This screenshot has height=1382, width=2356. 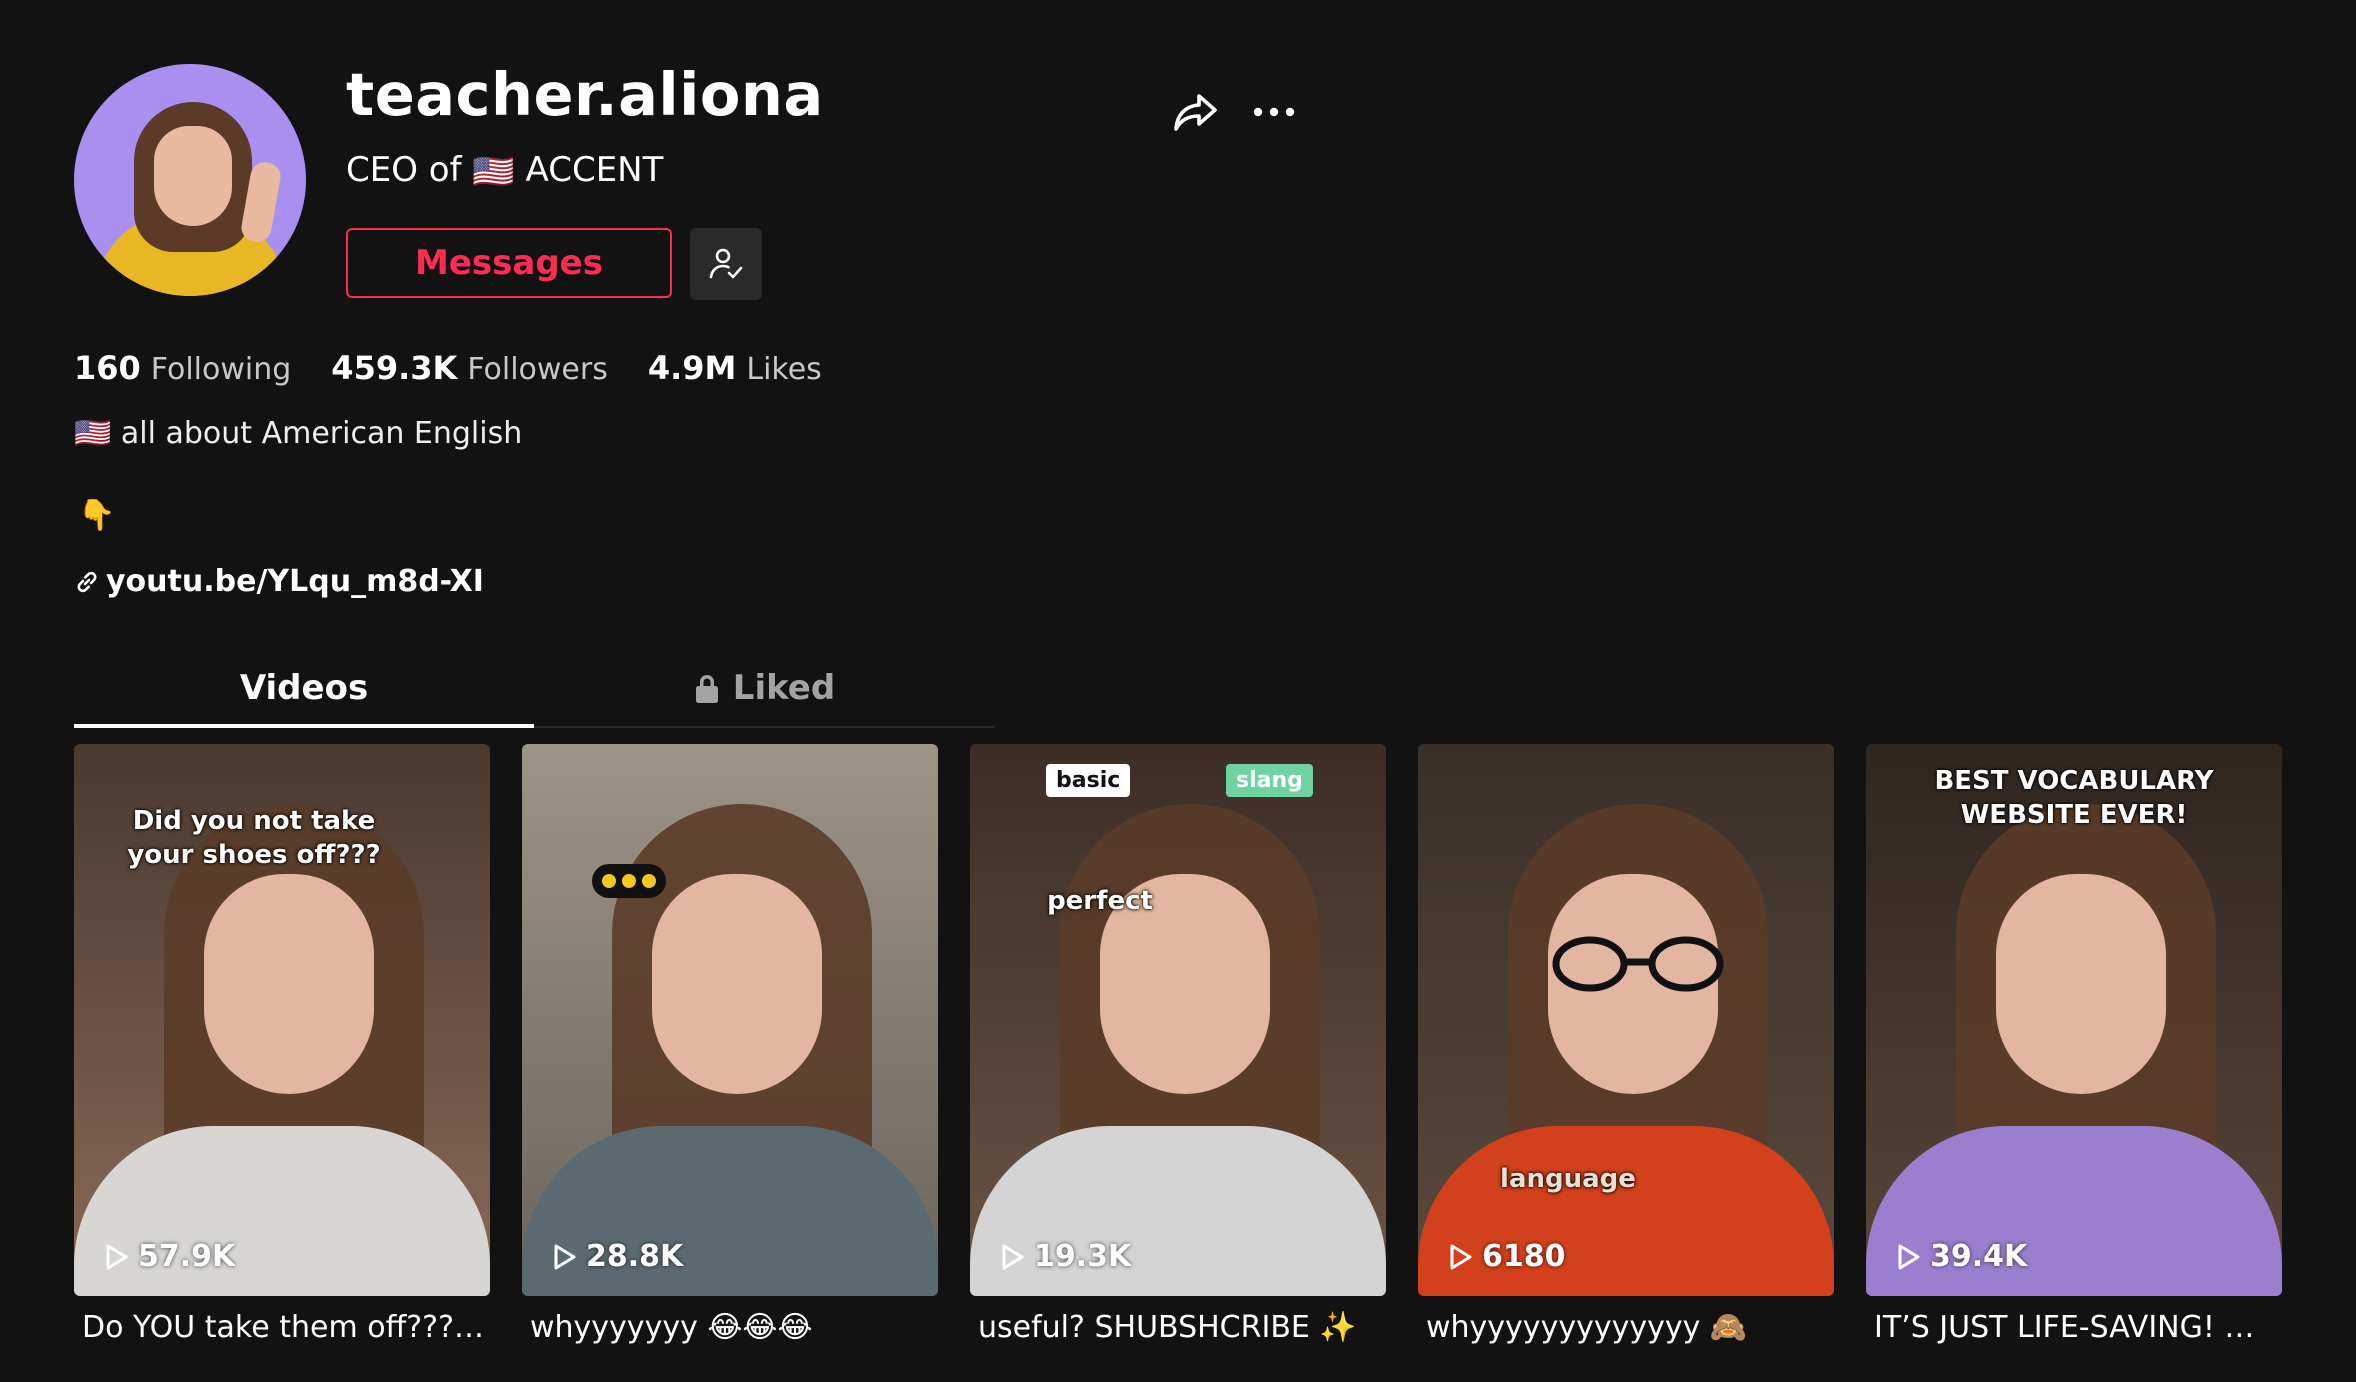 What do you see at coordinates (1568, 1179) in the screenshot?
I see `video-overlay-text: language` at bounding box center [1568, 1179].